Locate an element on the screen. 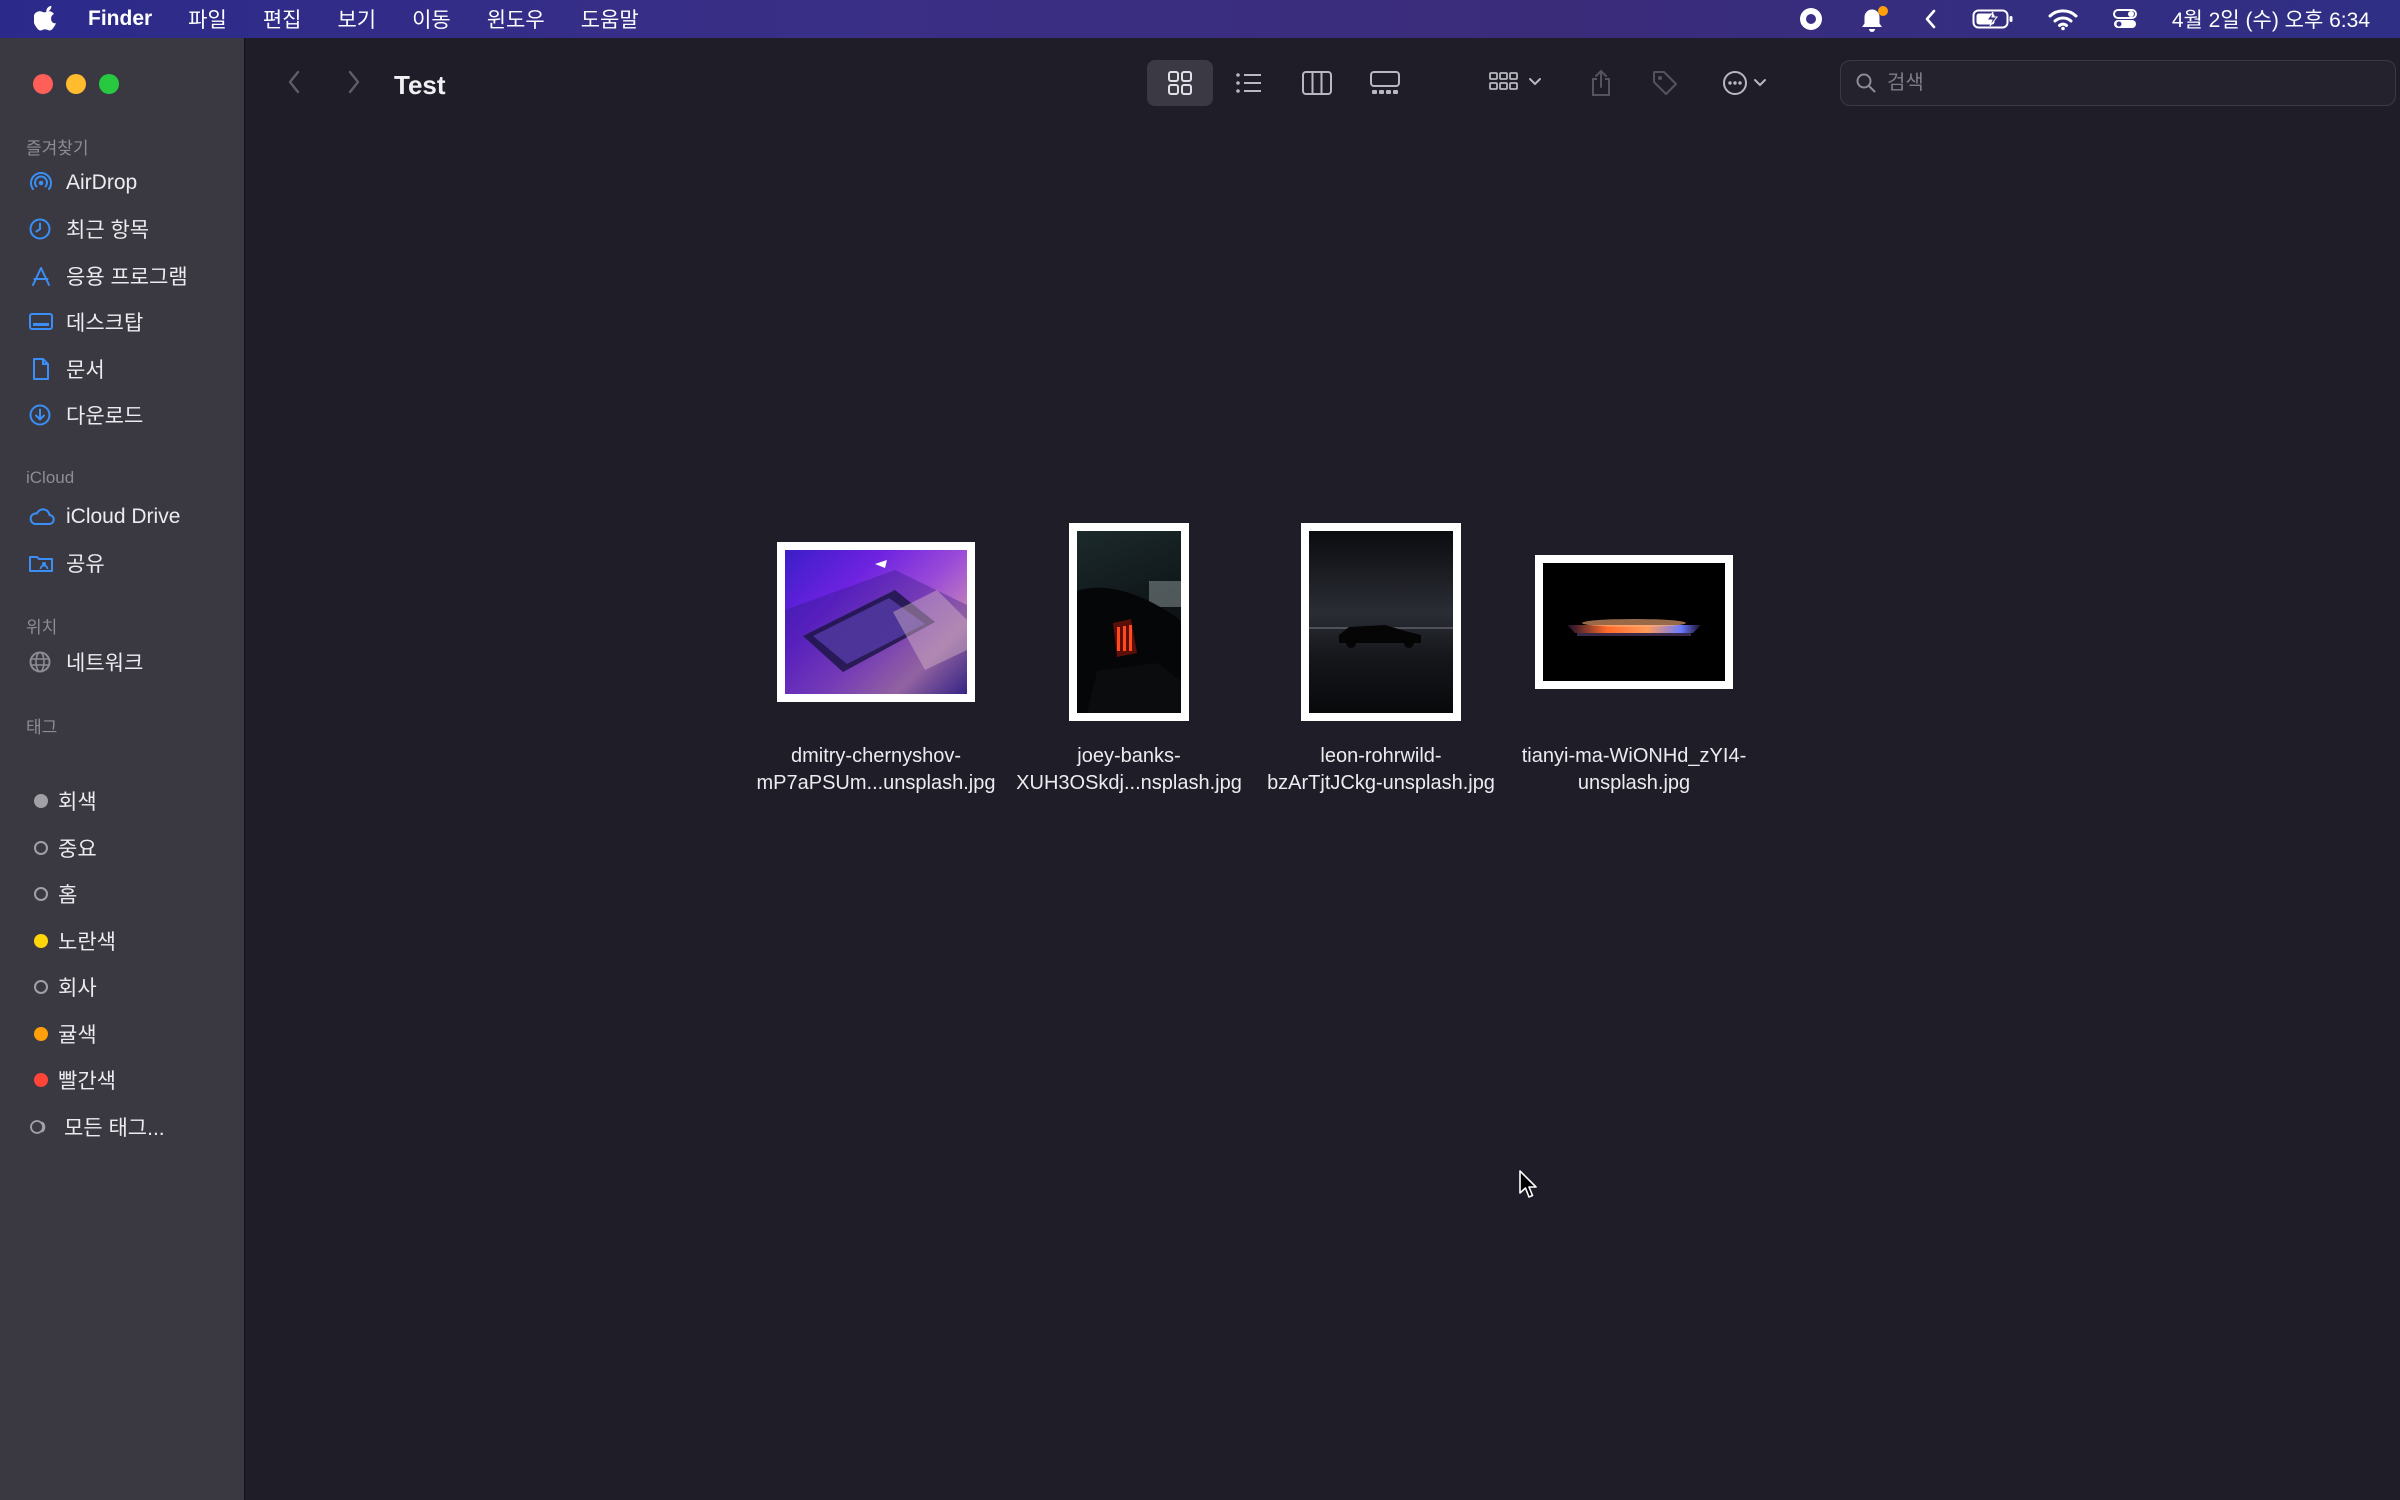 The width and height of the screenshot is (2400, 1500). control-center-icon is located at coordinates (2125, 19).